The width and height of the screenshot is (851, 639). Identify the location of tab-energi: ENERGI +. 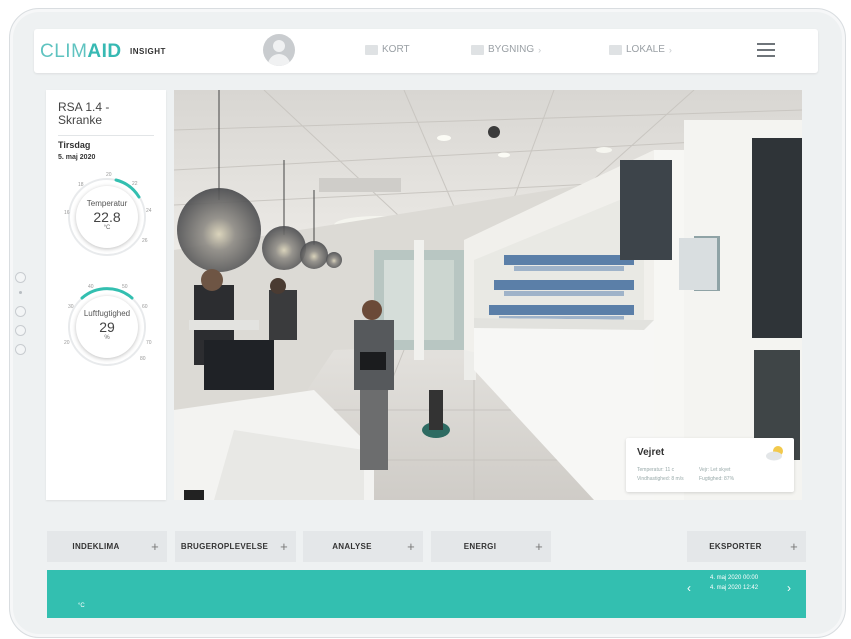
(491, 546).